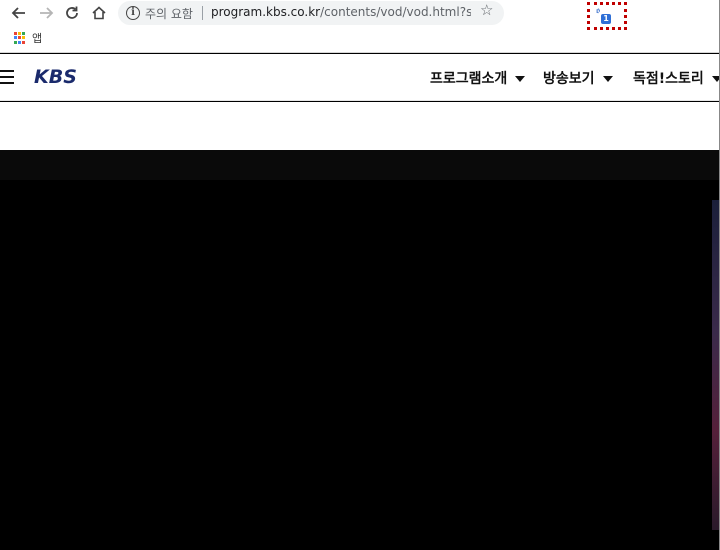  Describe the element at coordinates (20, 38) in the screenshot. I see `apps-grid-icon` at that location.